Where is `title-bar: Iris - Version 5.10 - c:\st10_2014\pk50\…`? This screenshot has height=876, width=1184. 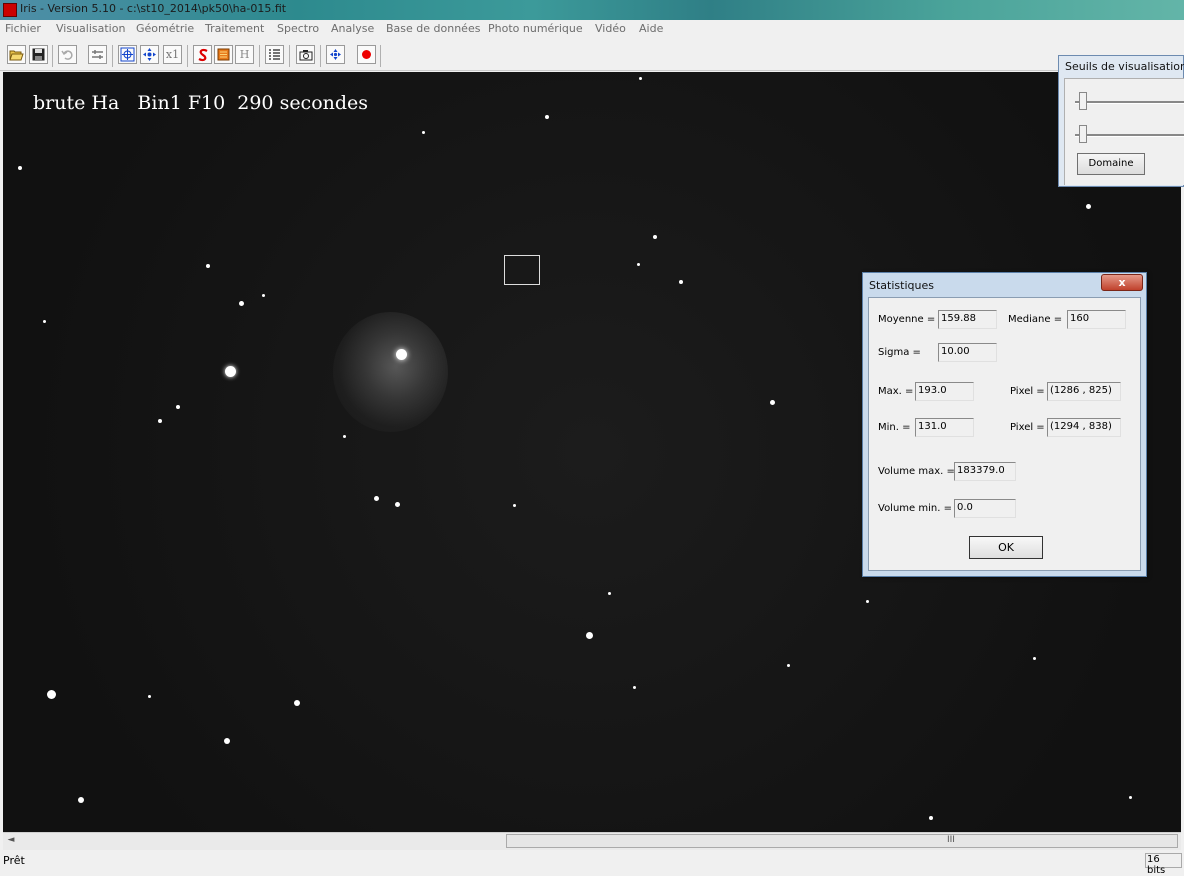
title-bar: Iris - Version 5.10 - c:\st10_2014\pk50\… is located at coordinates (592, 10).